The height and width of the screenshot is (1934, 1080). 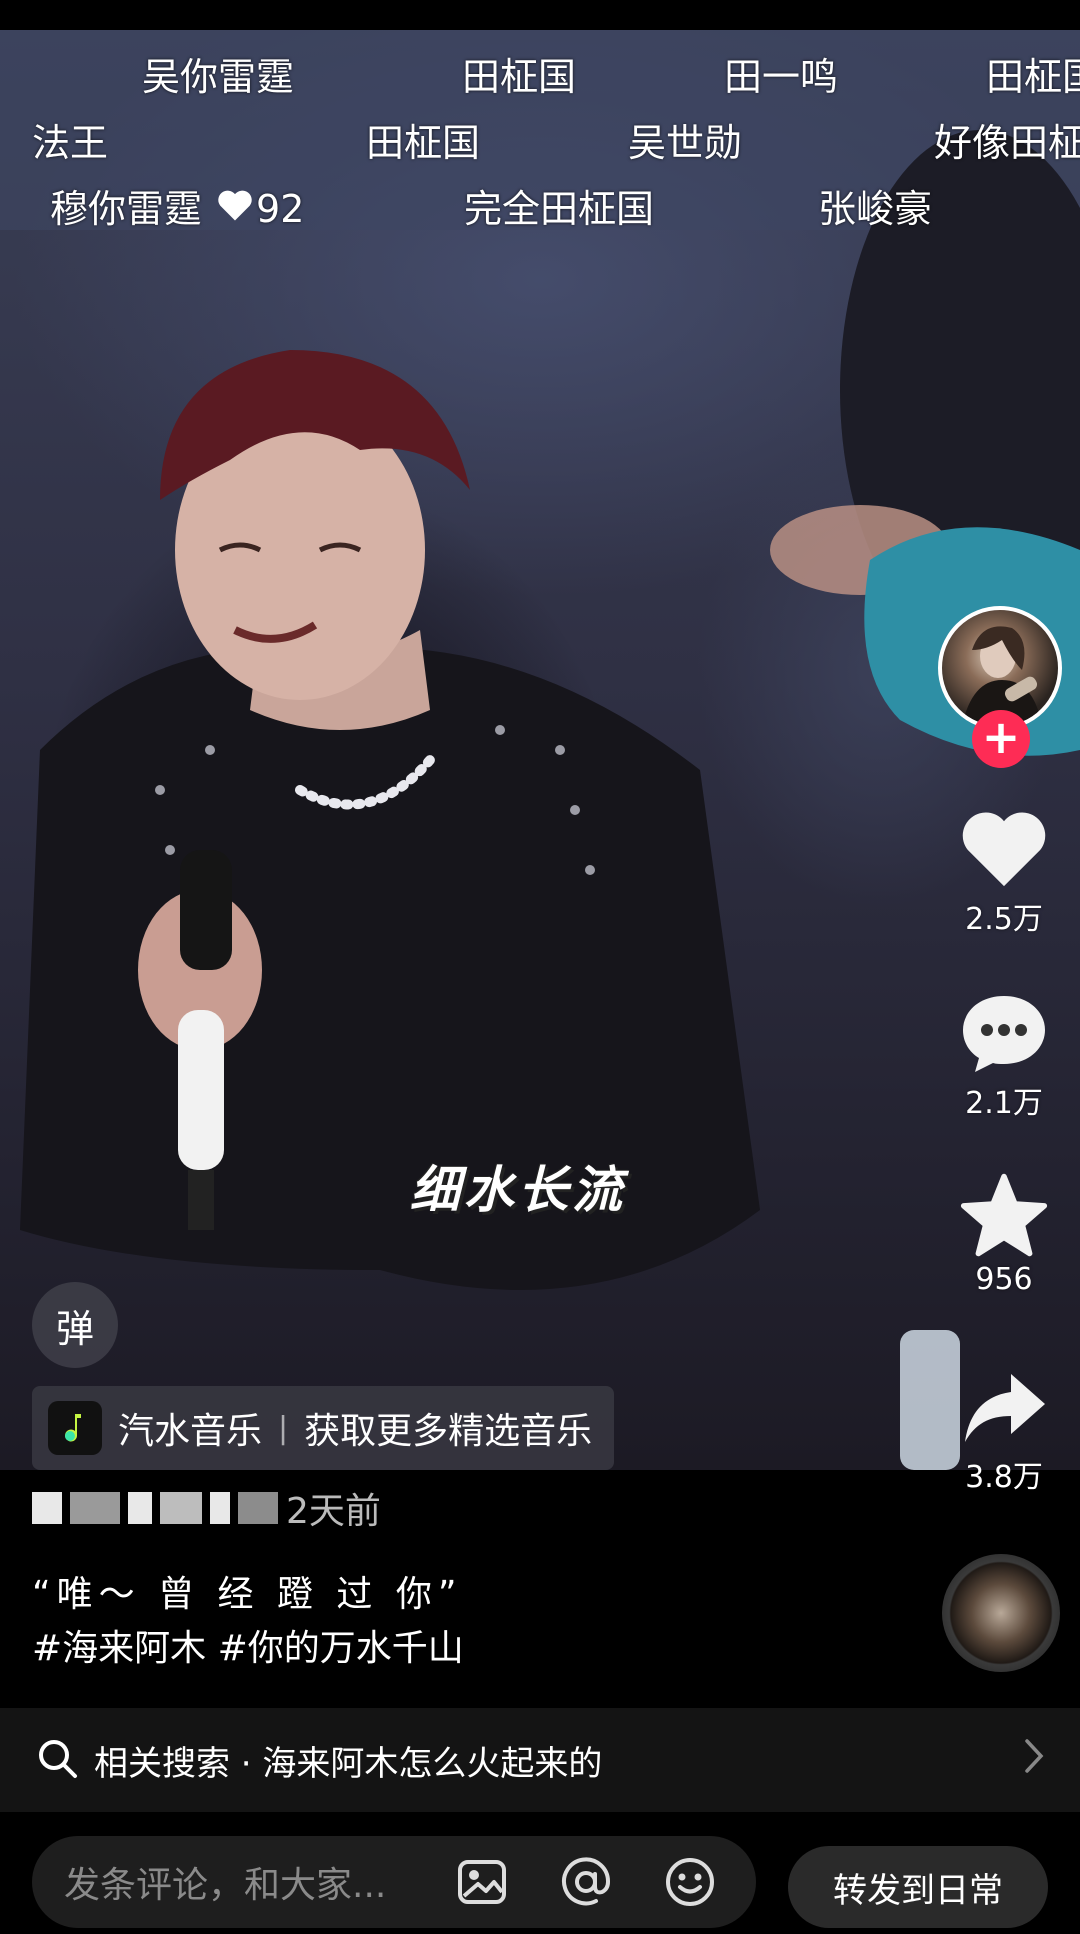 I want to click on danmaku-comment: 张峻豪, so click(x=875, y=209).